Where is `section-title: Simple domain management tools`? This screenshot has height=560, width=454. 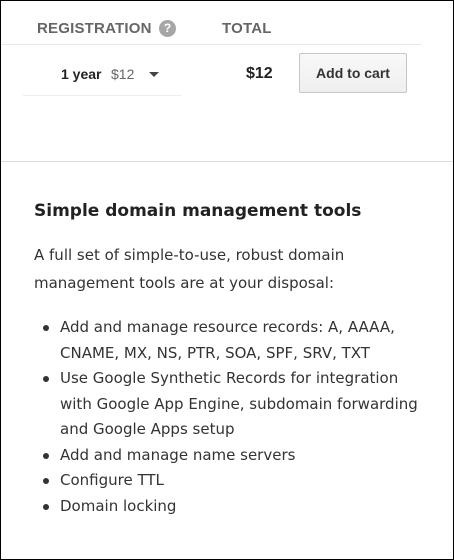 section-title: Simple domain management tools is located at coordinates (198, 211).